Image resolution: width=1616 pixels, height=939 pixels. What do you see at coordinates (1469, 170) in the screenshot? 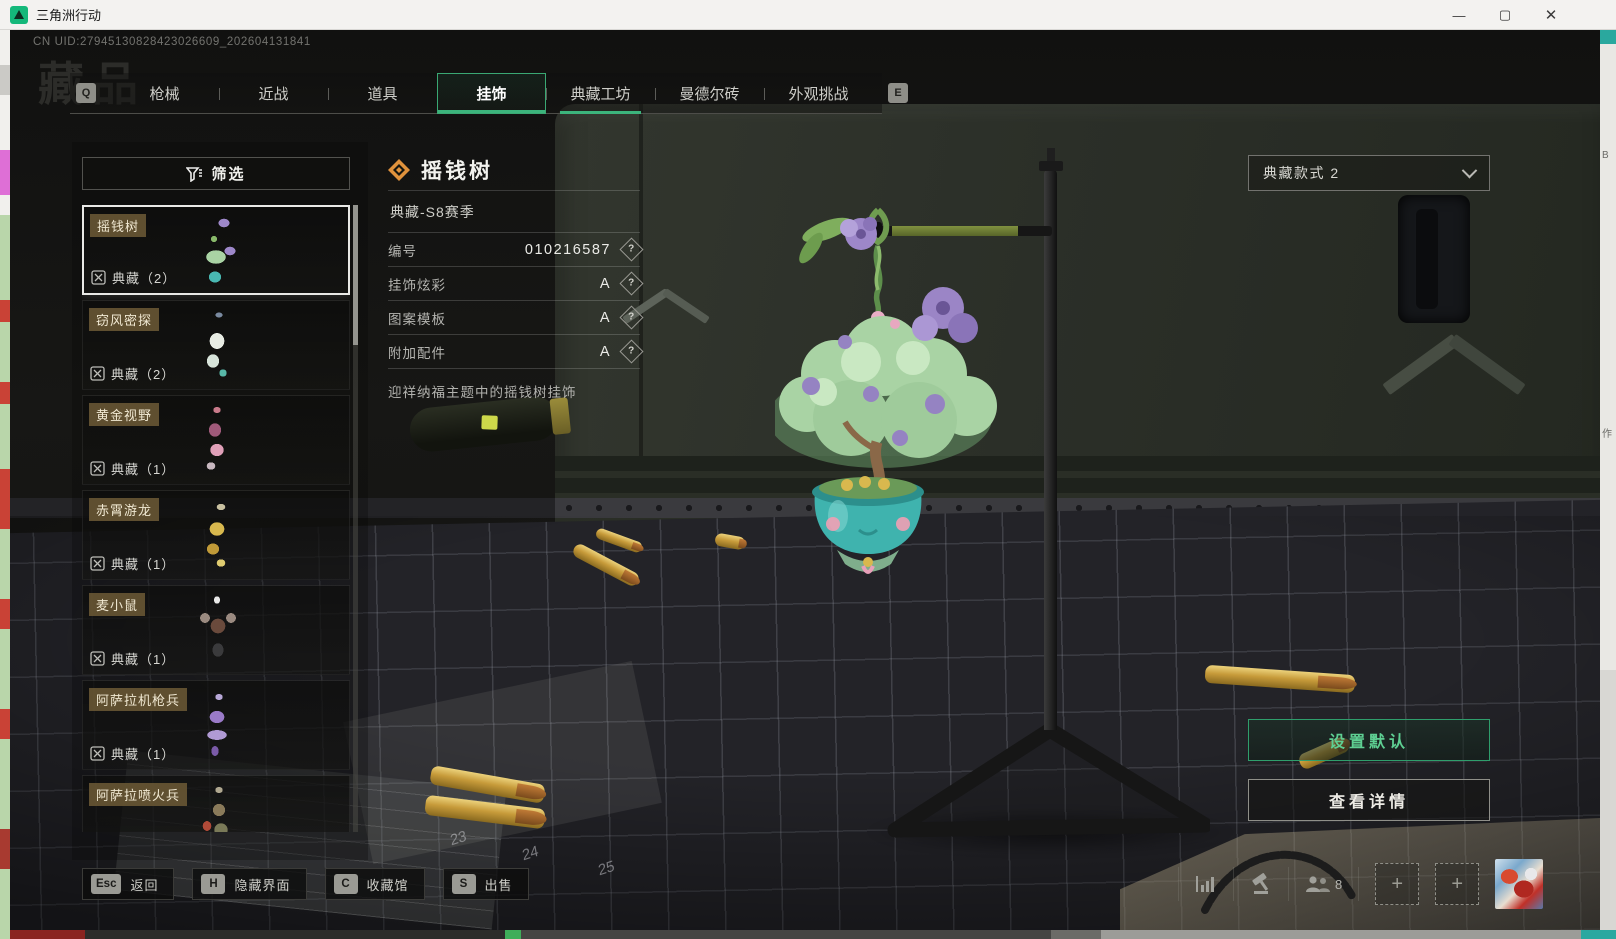
I see `chevron-down-icon` at bounding box center [1469, 170].